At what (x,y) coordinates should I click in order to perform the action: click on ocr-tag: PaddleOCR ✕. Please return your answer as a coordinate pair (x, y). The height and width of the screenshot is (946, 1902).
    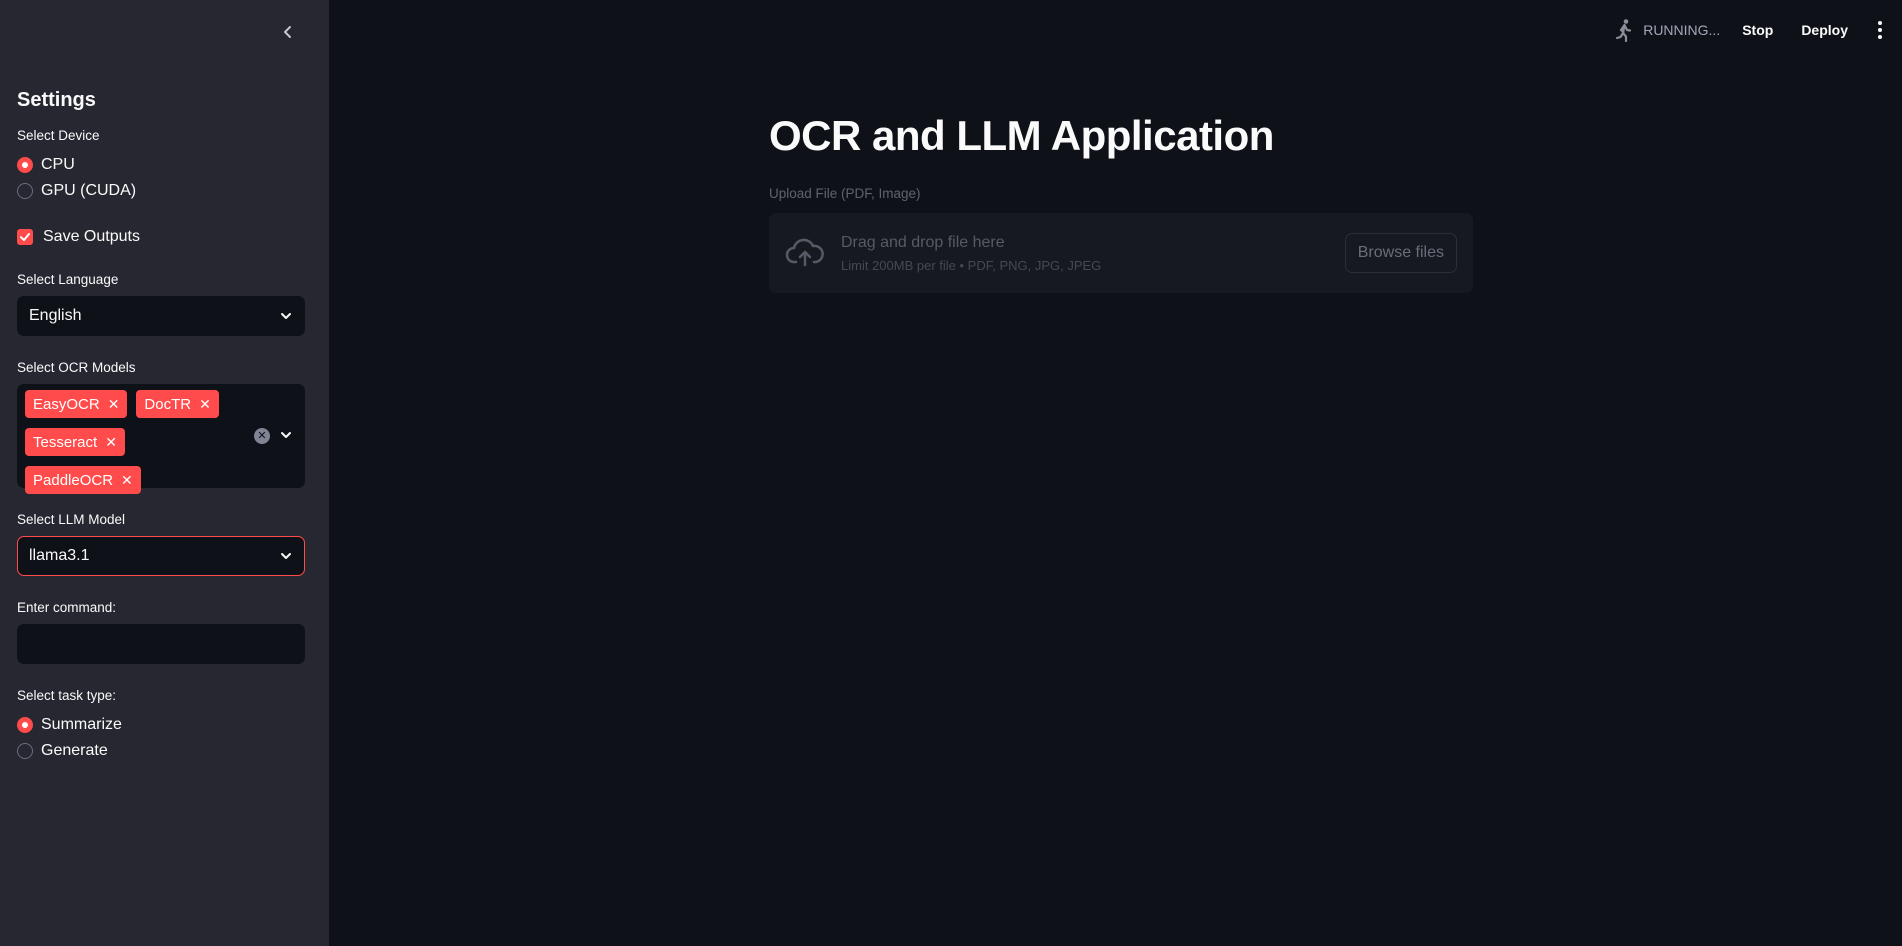
    Looking at the image, I should click on (83, 480).